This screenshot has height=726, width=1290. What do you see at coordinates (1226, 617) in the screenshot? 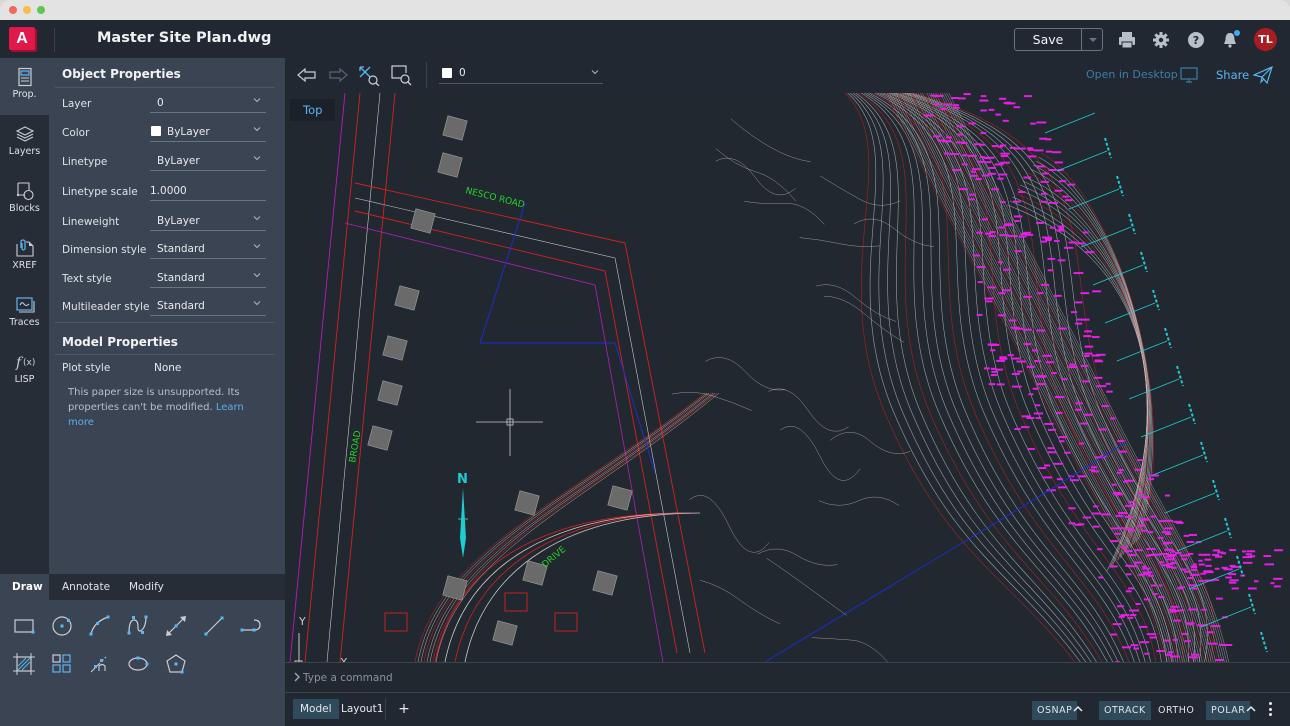
I see `leader-line` at bounding box center [1226, 617].